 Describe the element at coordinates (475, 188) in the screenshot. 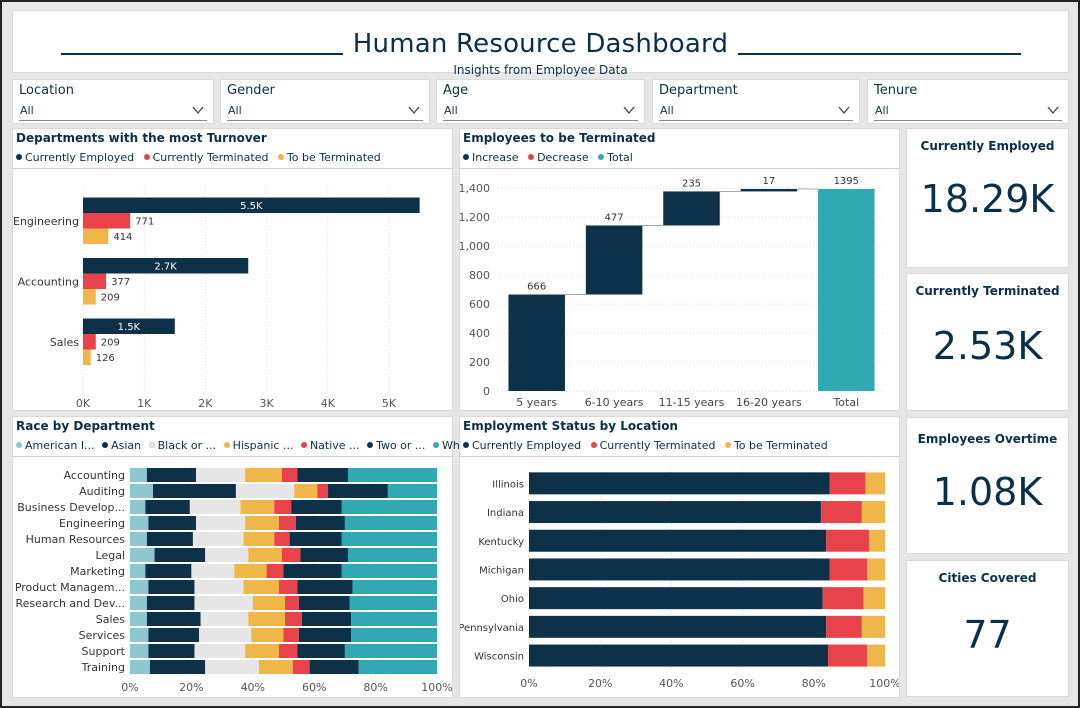

I see `y-tick-label: 1,400` at that location.